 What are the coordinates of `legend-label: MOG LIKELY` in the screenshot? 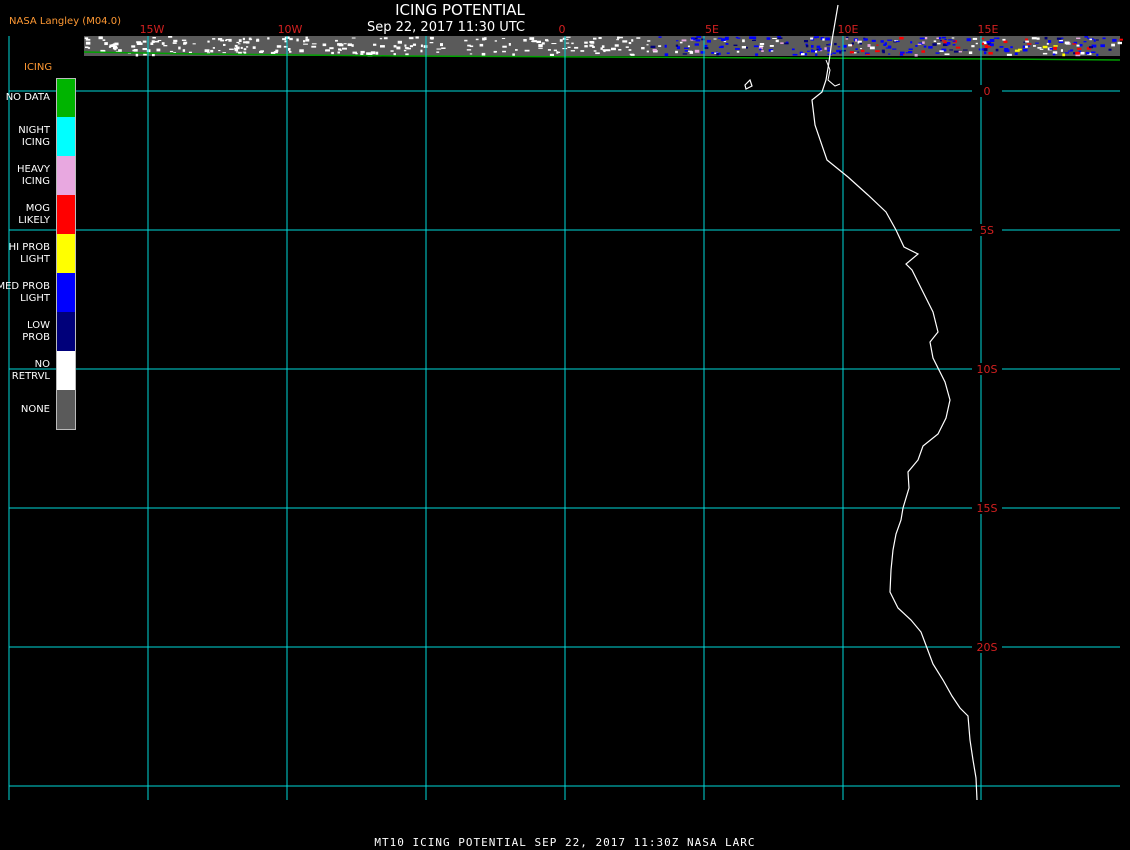 It's located at (34, 214).